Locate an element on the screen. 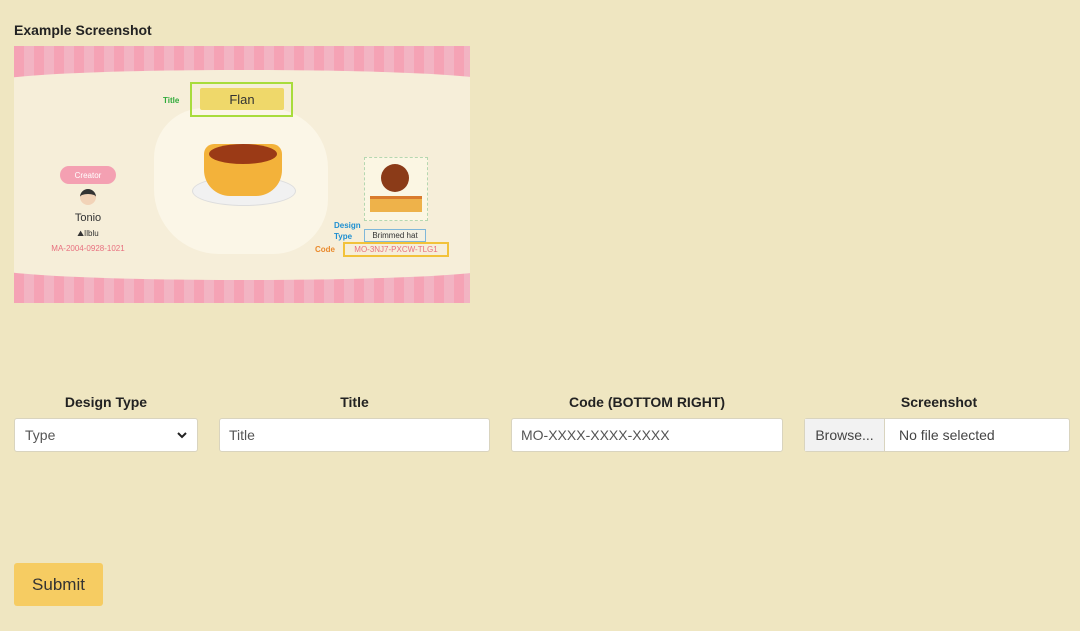 The width and height of the screenshot is (1080, 631). creator-name: Tonio is located at coordinates (88, 218).